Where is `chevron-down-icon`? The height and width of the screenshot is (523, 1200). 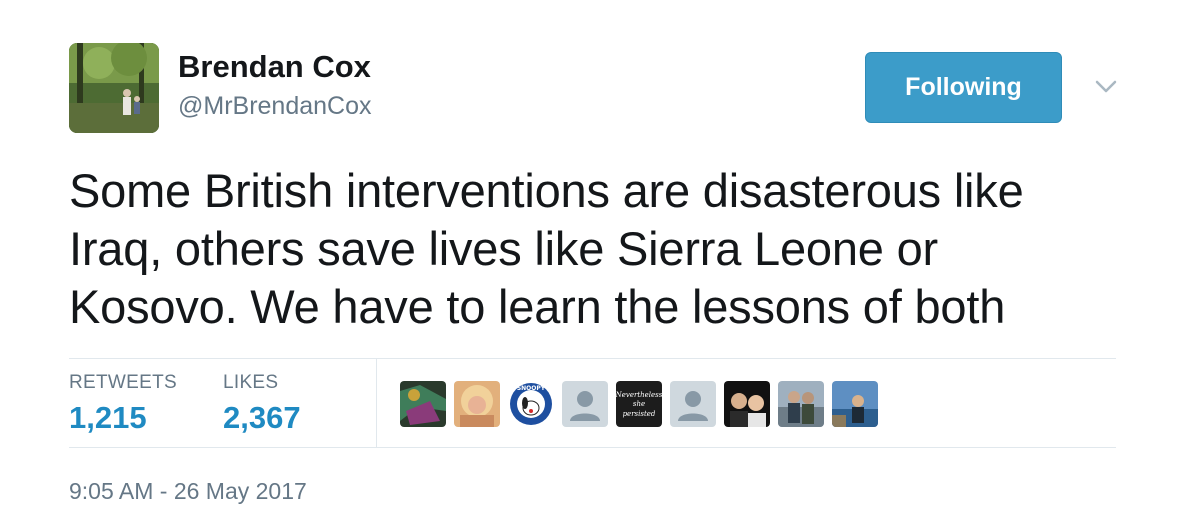
chevron-down-icon is located at coordinates (1106, 87).